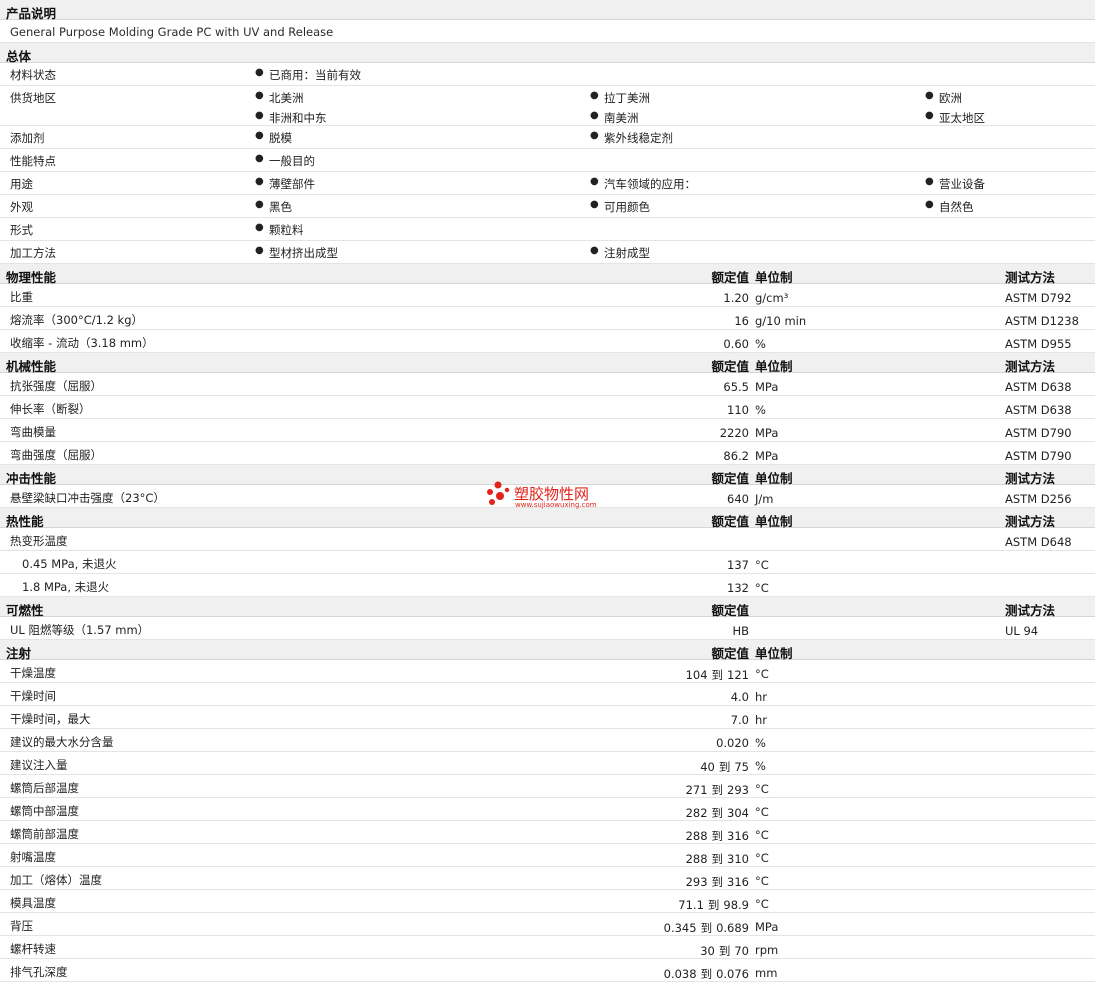 This screenshot has width=1095, height=988. Describe the element at coordinates (707, 951) in the screenshot. I see `range-low: 30` at that location.